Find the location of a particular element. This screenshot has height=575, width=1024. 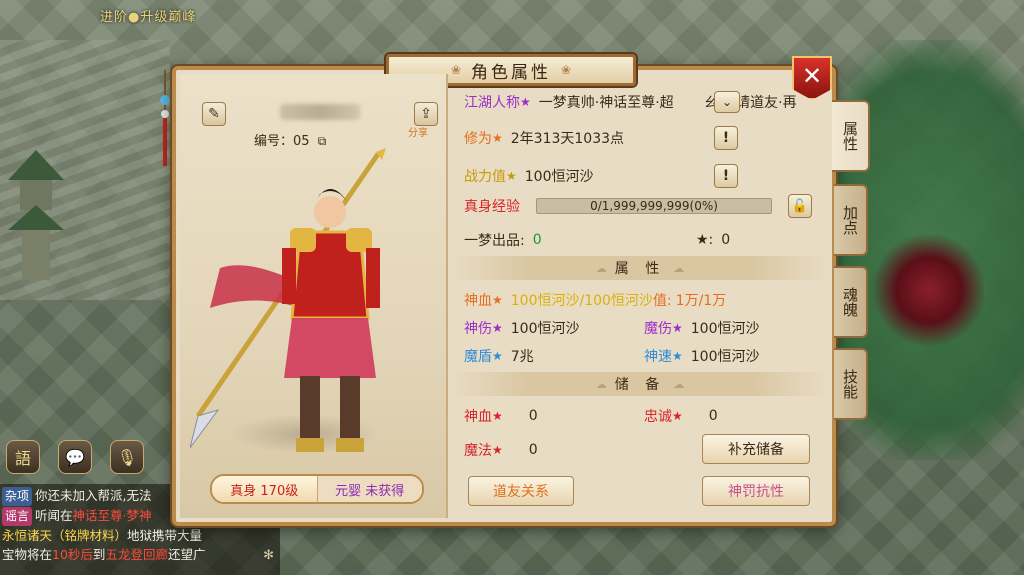

product-label: 一梦出品: is located at coordinates (494, 241).